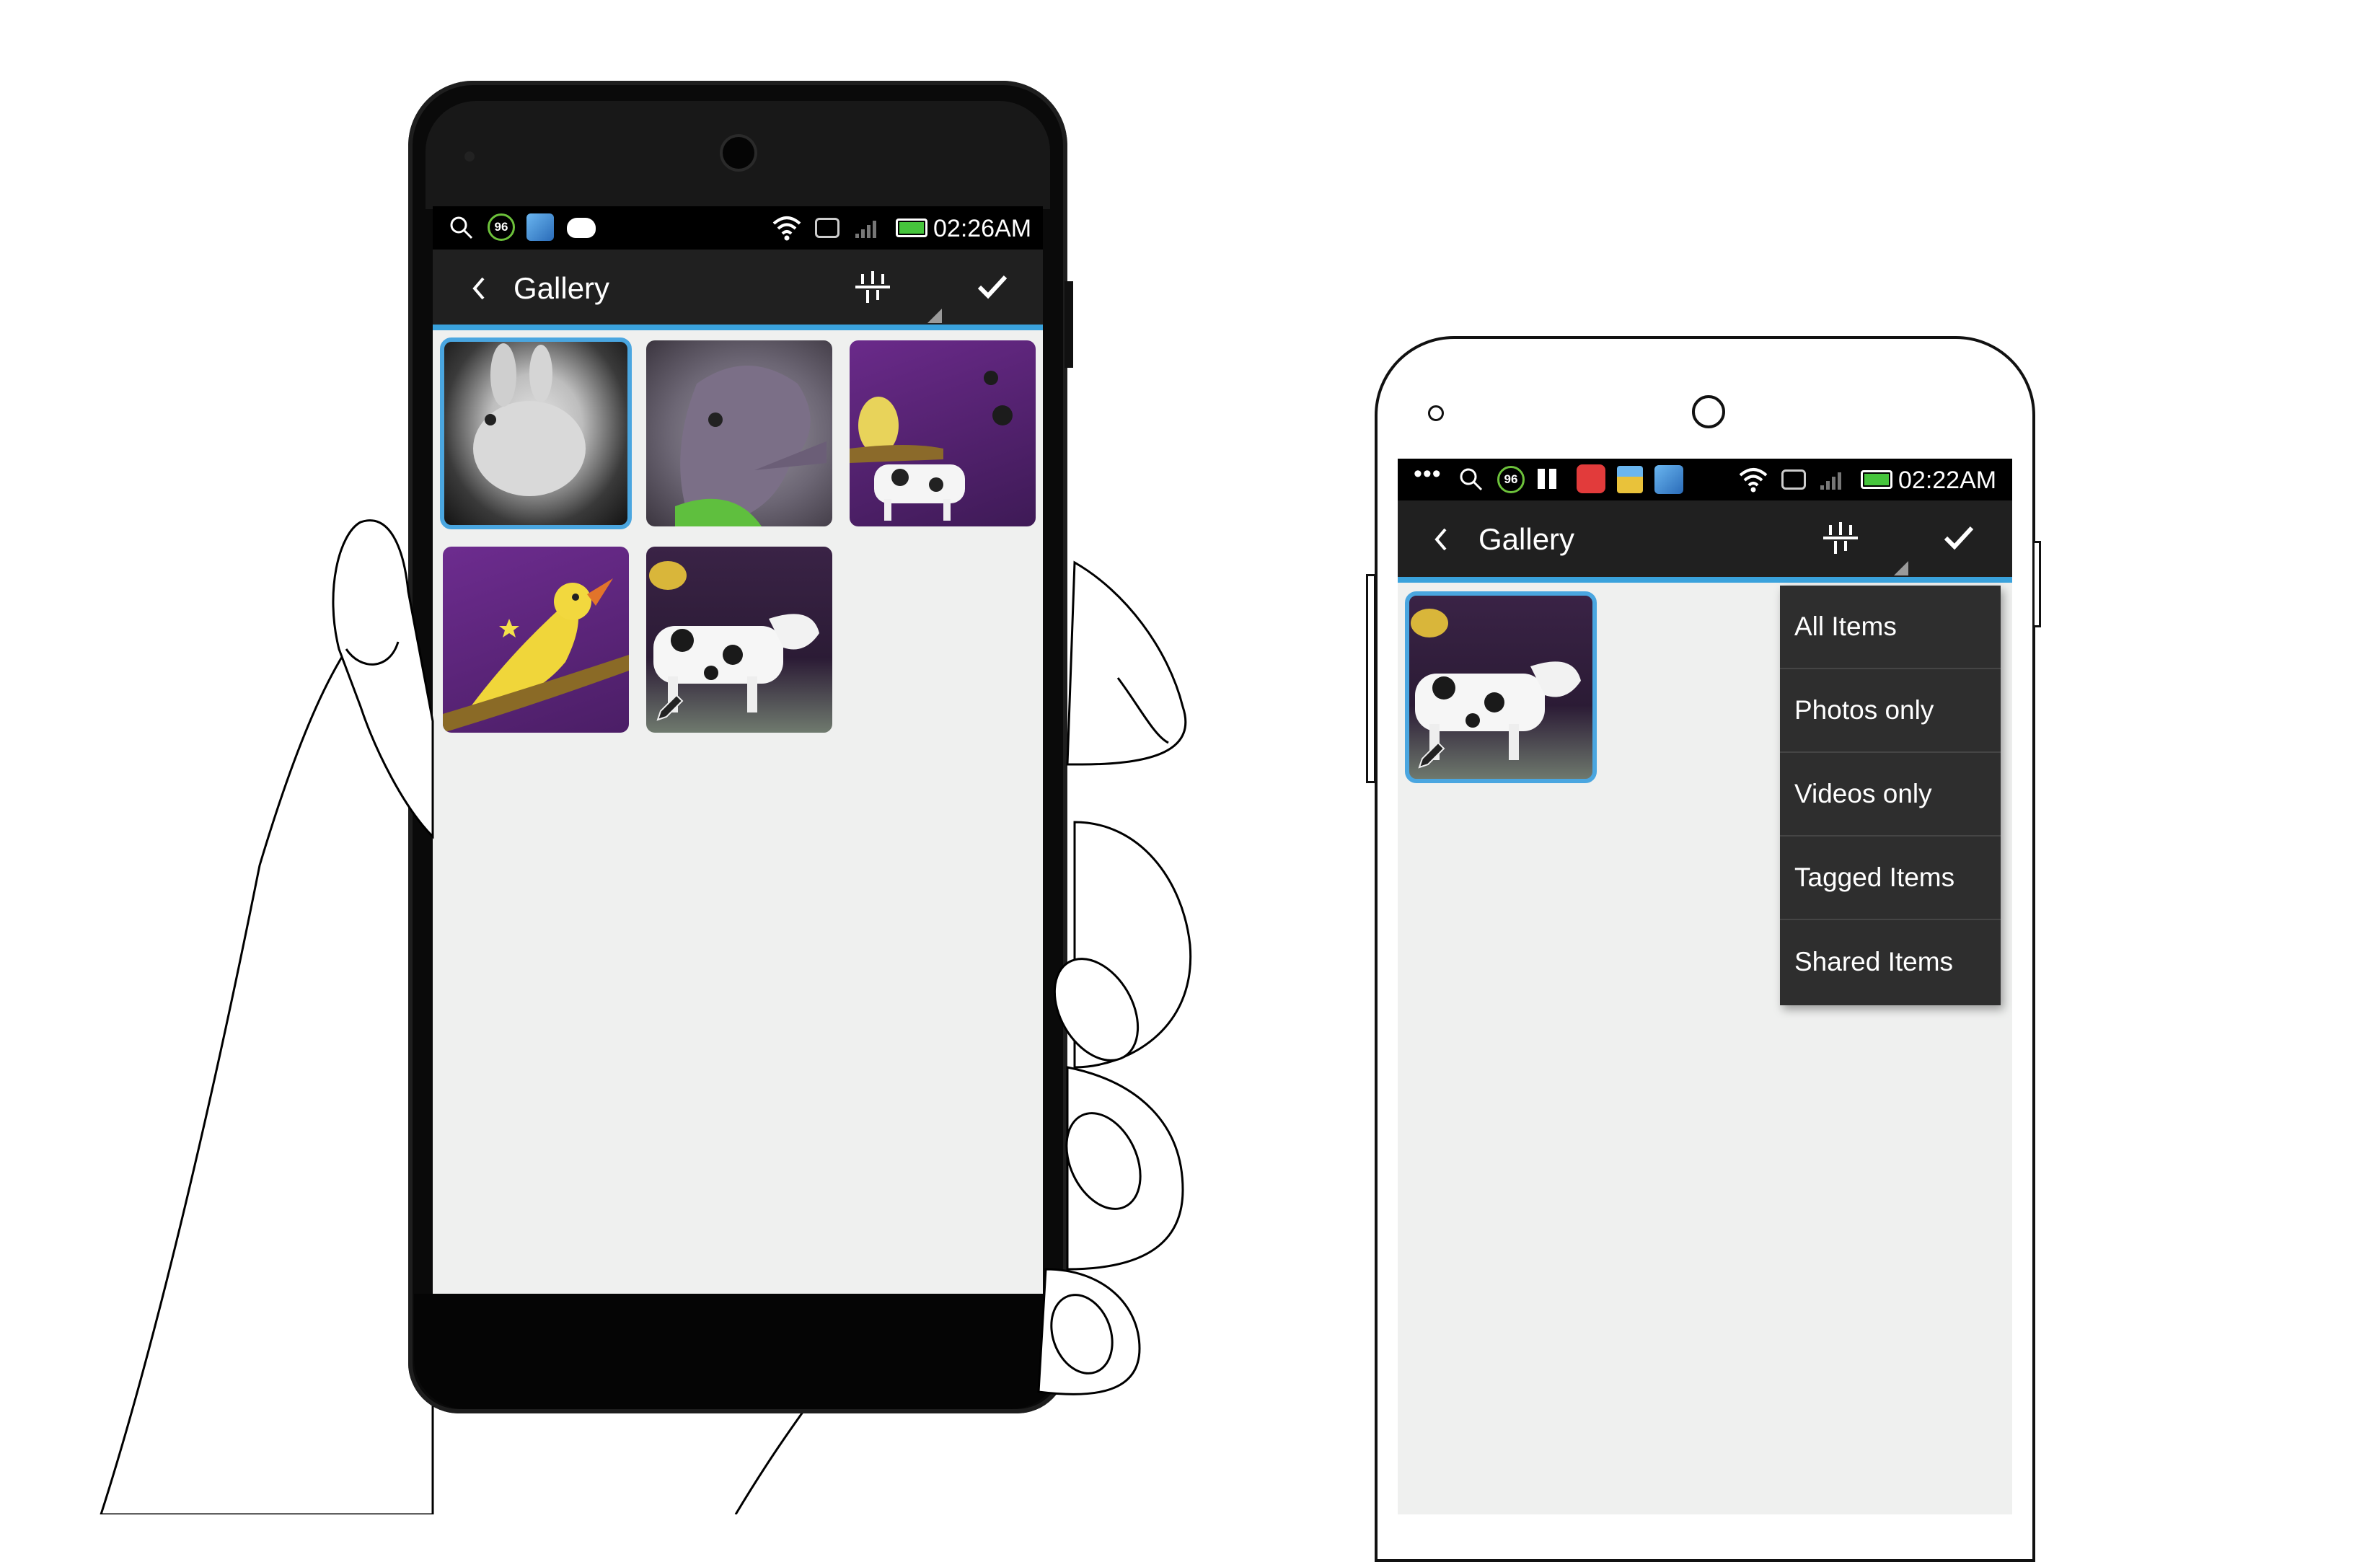 The width and height of the screenshot is (2380, 1562). I want to click on right-phone-side-button-left, so click(1371, 678).